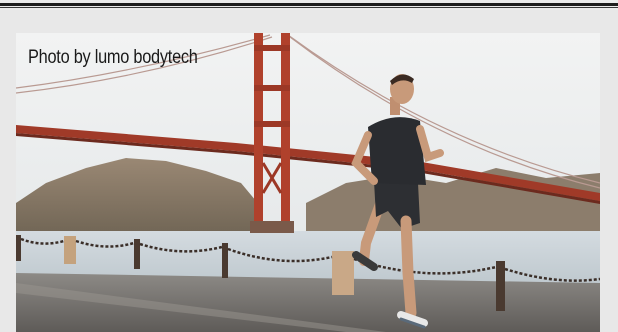  I want to click on photo-credit: Photo by lumo bodytech, so click(113, 57).